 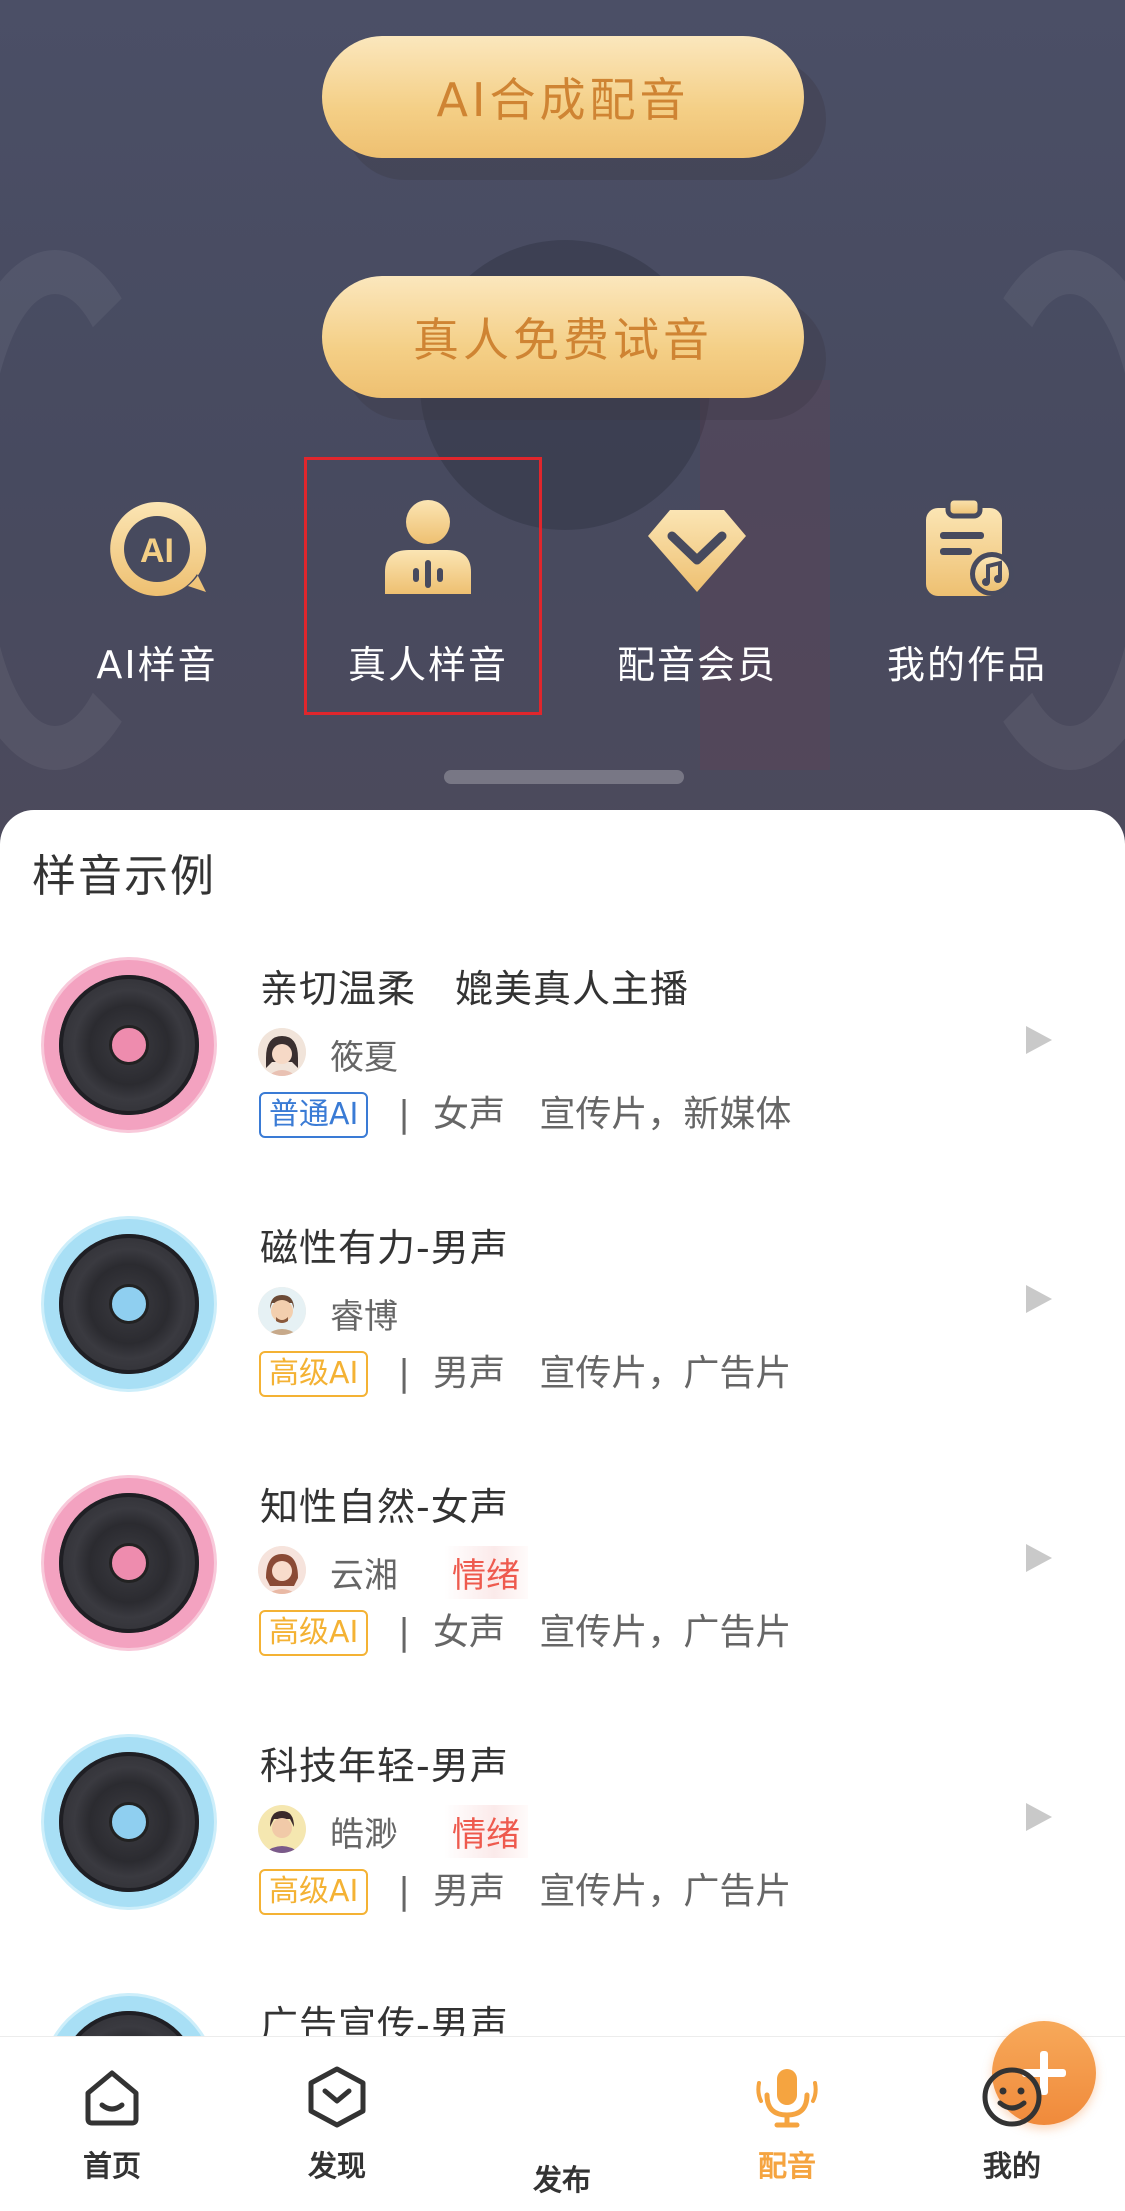 I want to click on smiley-icon, so click(x=1012, y=2097).